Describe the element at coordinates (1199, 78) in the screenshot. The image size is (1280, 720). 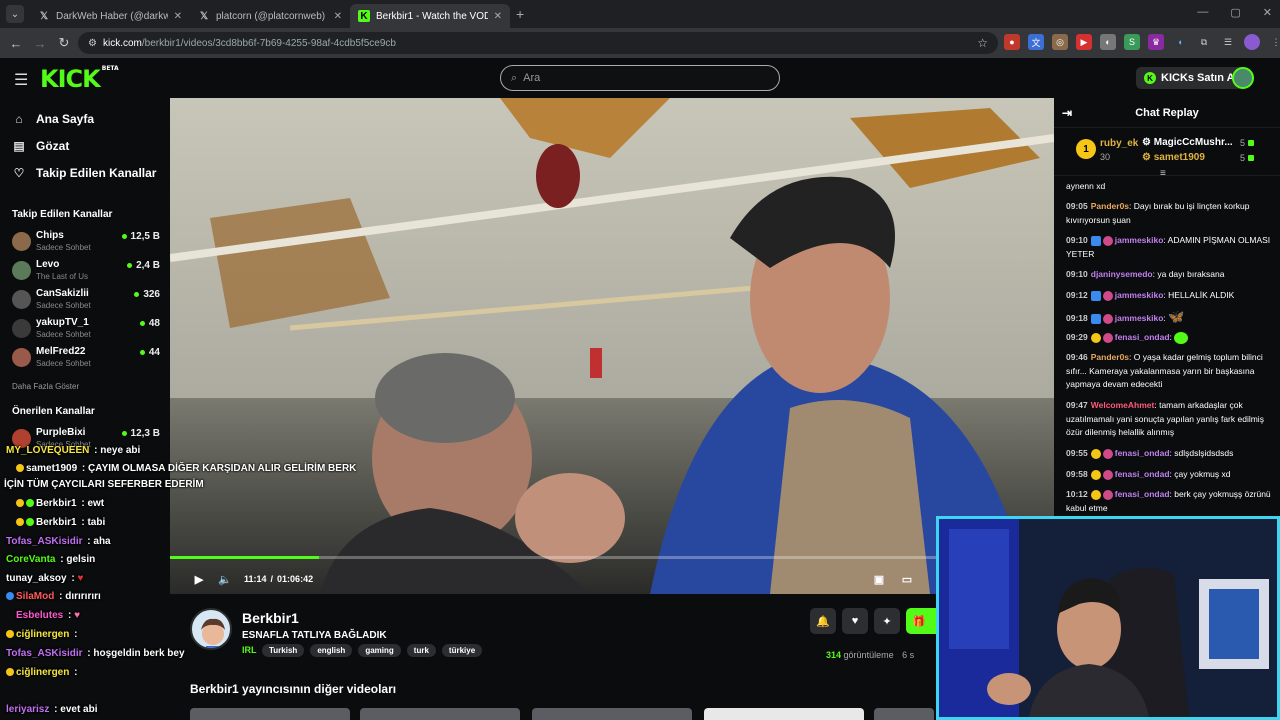
I see `buy-kicks-label: KICKs Satın Al` at that location.